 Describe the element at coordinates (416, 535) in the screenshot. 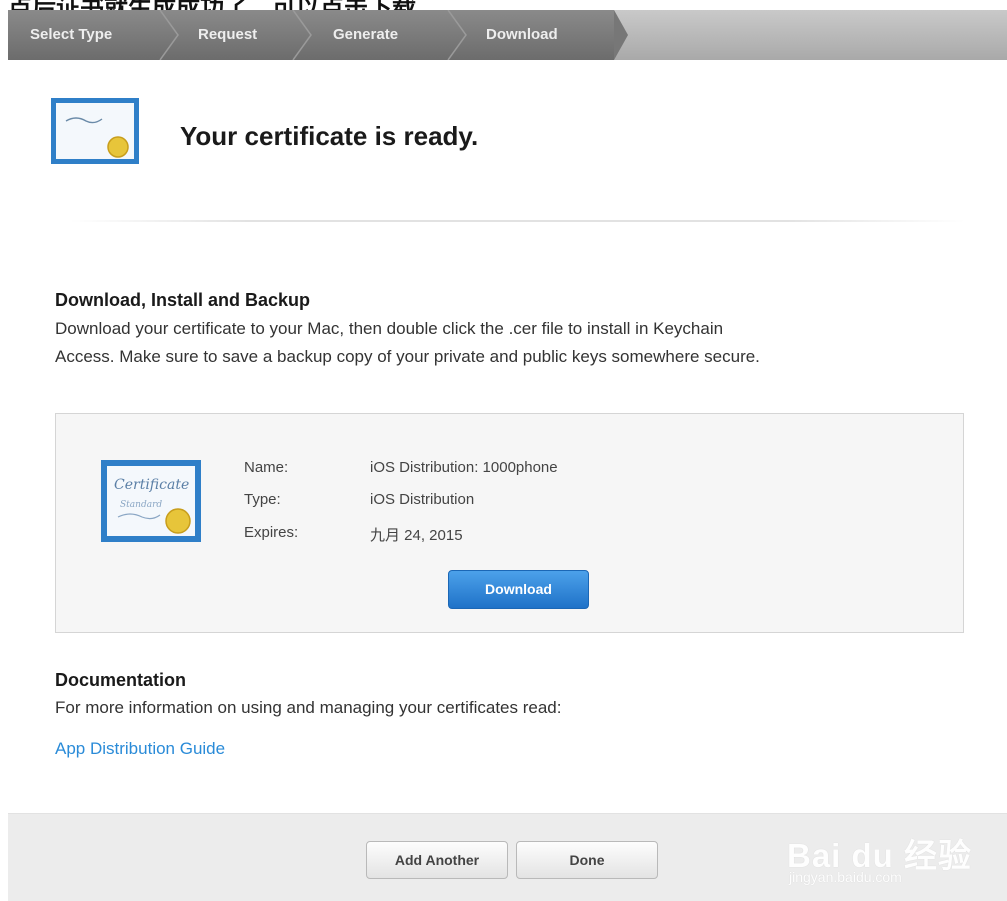

I see `expires-value: 九月 24, 2015` at that location.